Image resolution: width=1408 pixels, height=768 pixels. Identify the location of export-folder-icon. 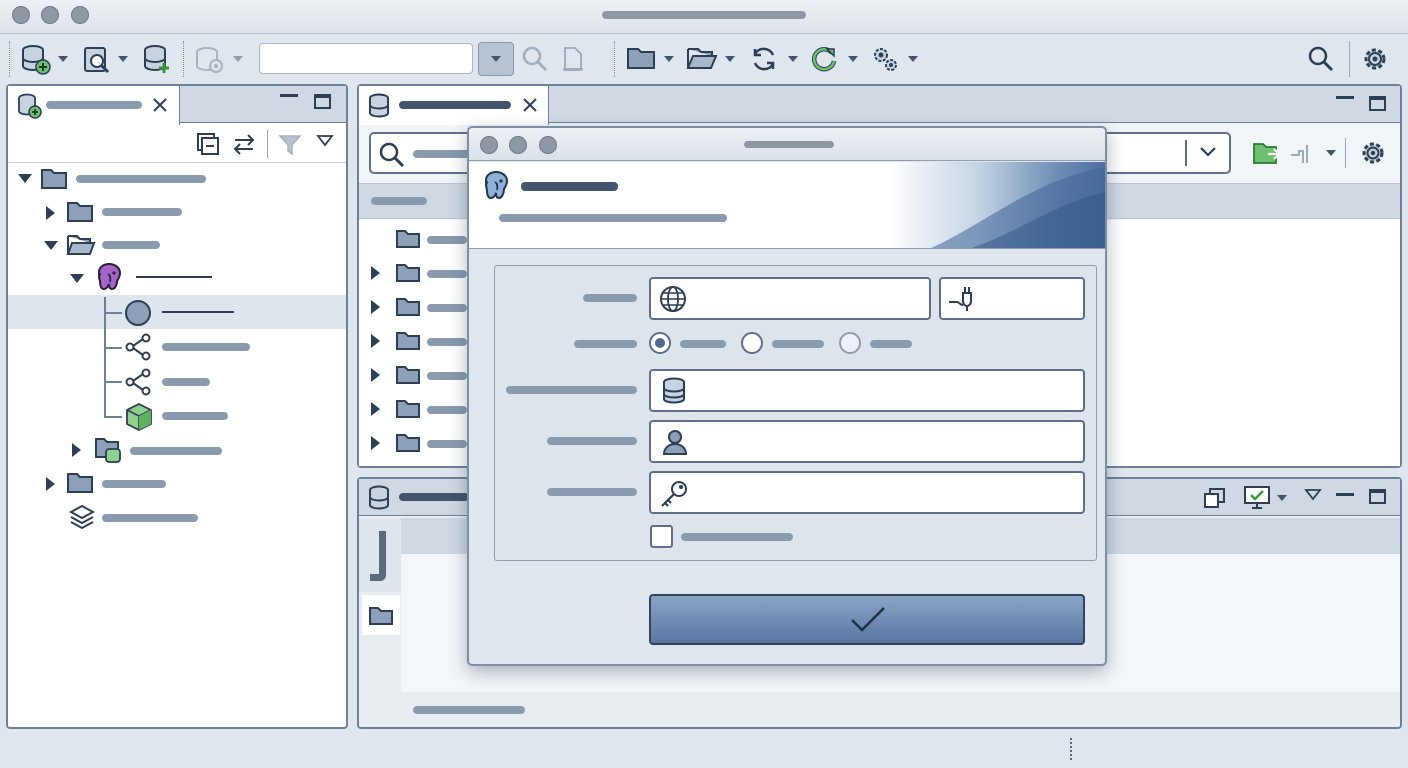
(1267, 153).